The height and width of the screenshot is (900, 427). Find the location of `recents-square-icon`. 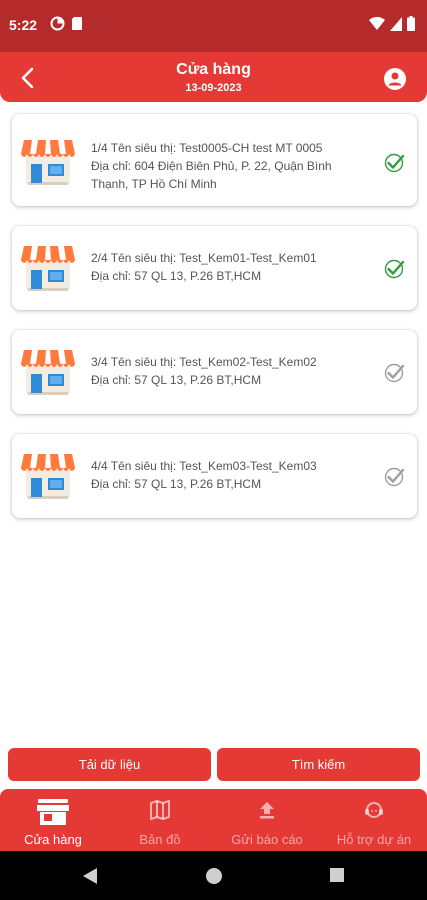

recents-square-icon is located at coordinates (337, 875).